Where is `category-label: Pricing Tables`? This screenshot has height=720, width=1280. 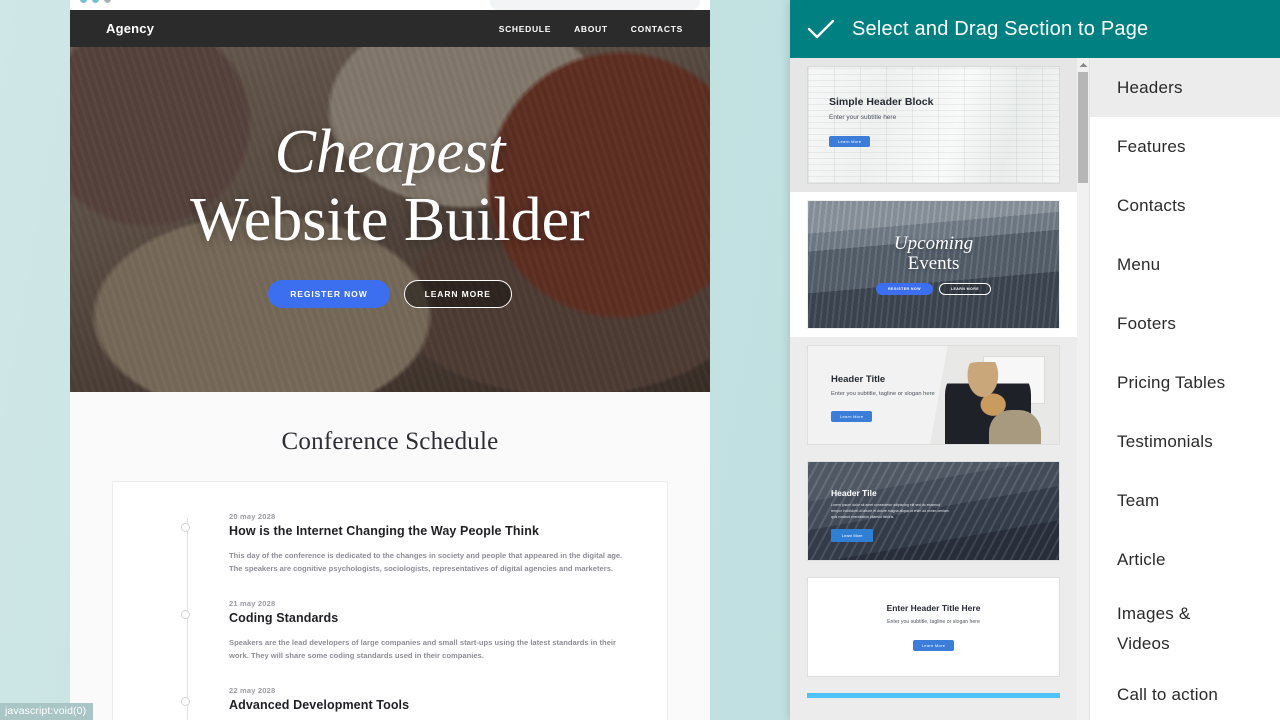
category-label: Pricing Tables is located at coordinates (1171, 382).